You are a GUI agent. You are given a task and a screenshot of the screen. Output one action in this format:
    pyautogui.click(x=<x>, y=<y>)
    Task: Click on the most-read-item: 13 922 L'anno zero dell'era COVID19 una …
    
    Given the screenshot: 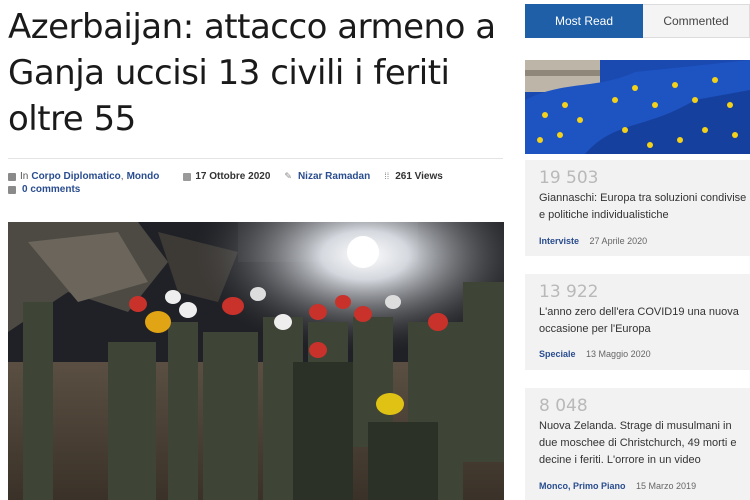 What is the action you would take?
    pyautogui.click(x=637, y=322)
    